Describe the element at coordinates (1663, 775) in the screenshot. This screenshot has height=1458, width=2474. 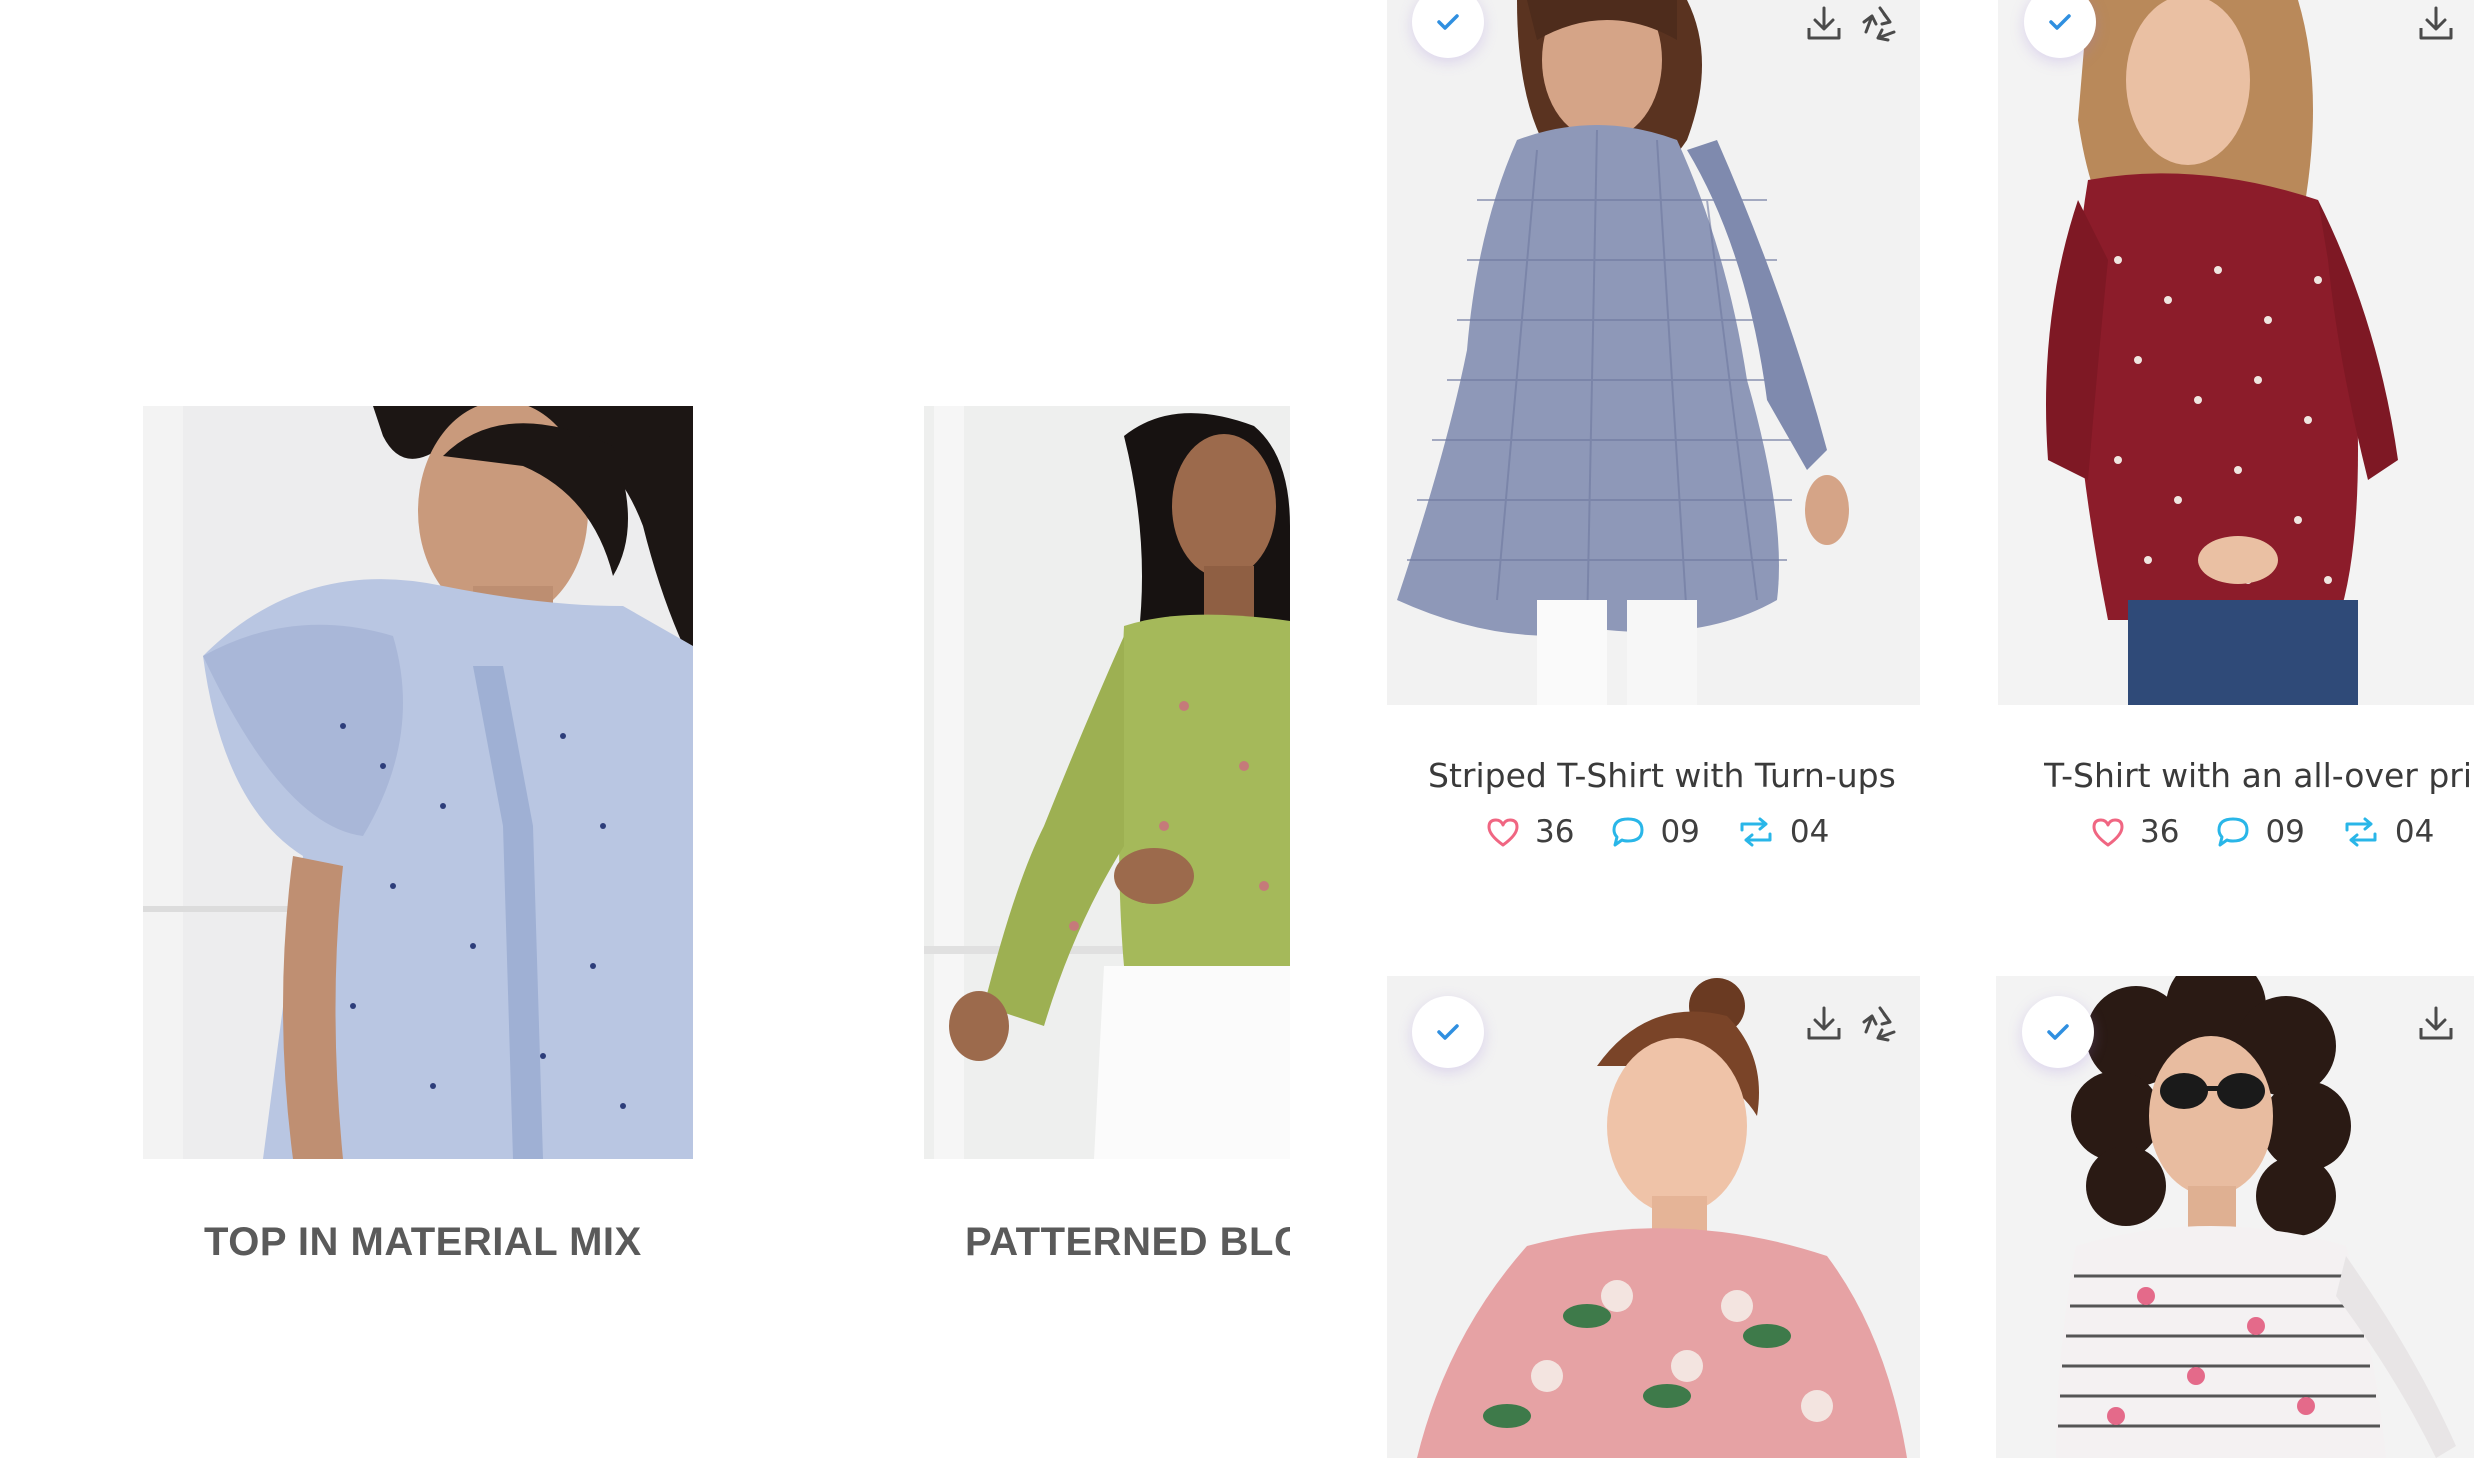
I see `product-title: Striped T-Shirt with Turn-ups` at that location.